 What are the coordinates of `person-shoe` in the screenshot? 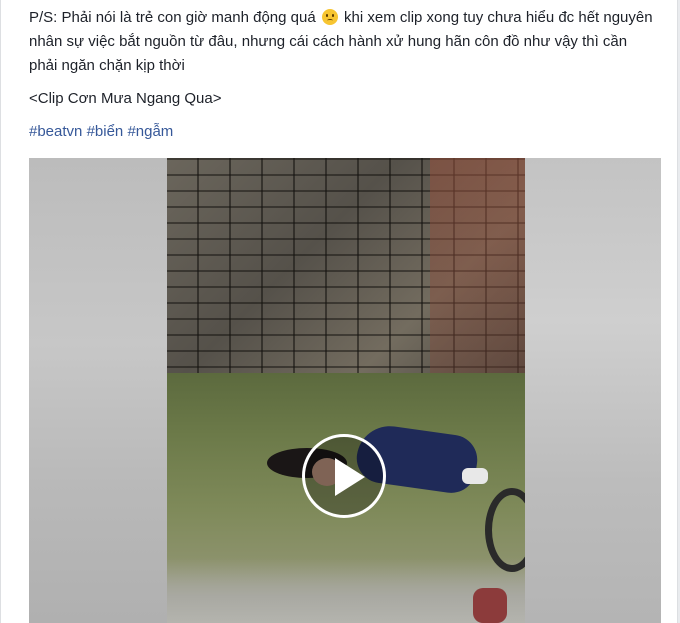 It's located at (475, 476).